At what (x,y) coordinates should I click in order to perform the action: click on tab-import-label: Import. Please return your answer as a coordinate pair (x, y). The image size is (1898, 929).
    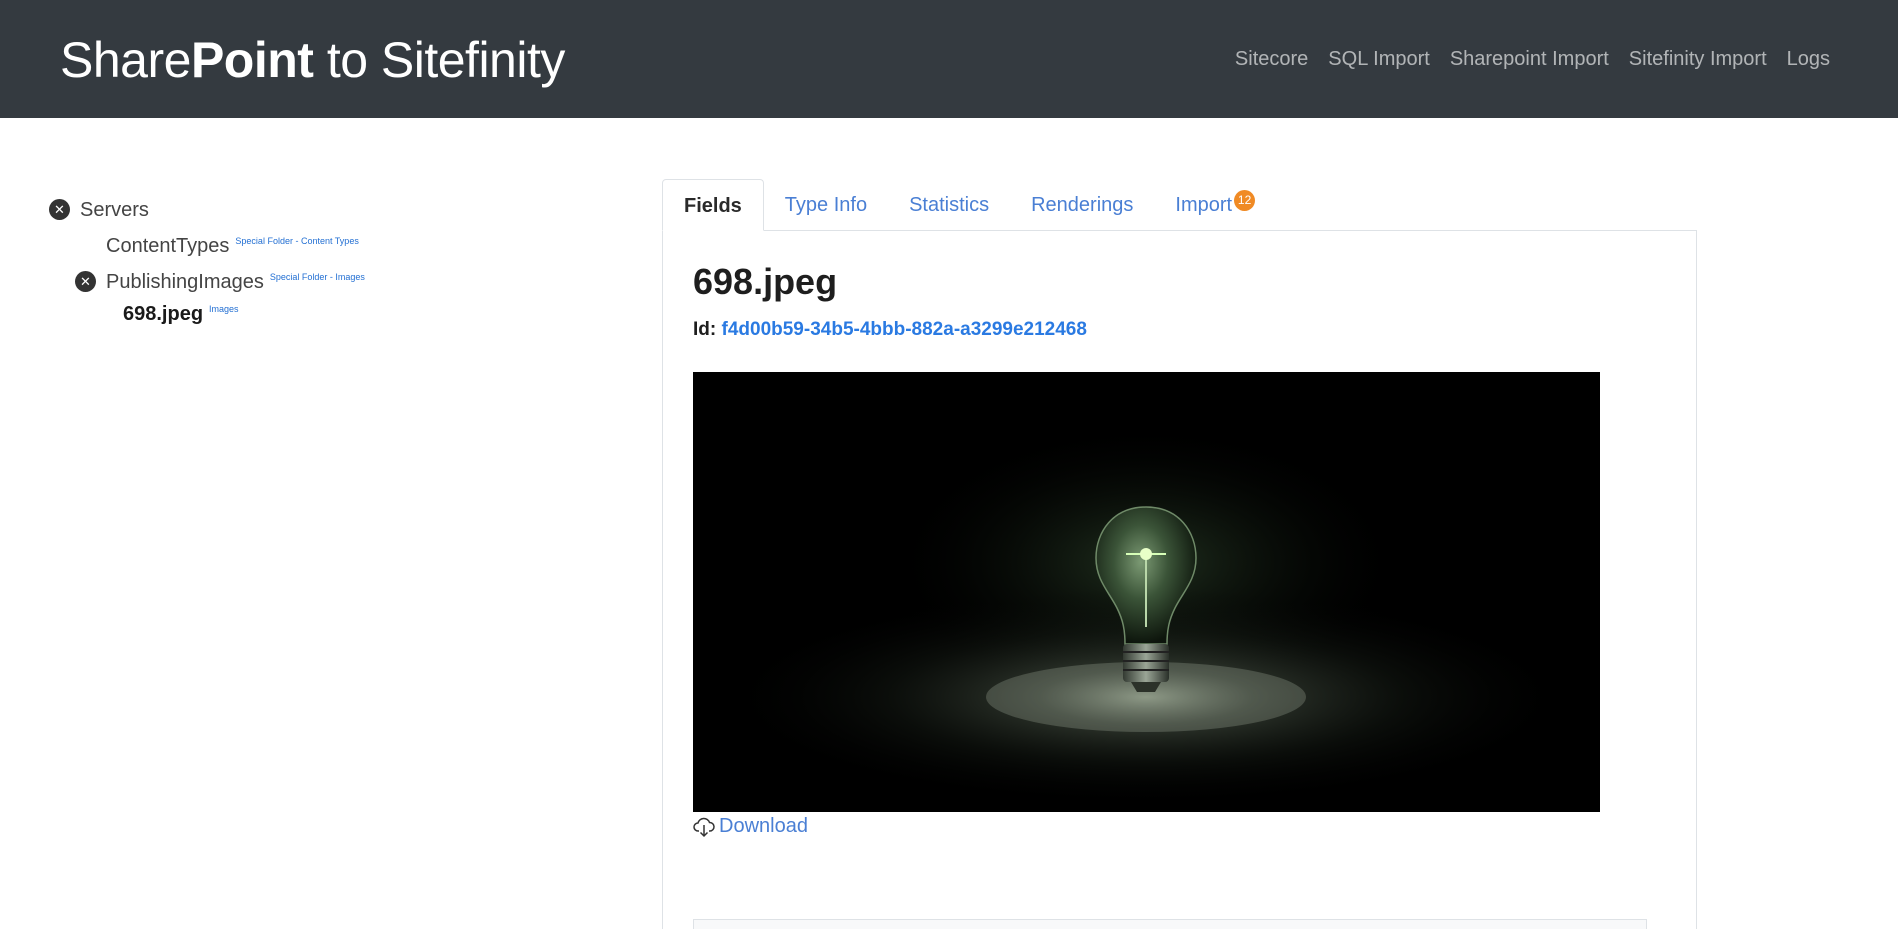
    Looking at the image, I should click on (1204, 205).